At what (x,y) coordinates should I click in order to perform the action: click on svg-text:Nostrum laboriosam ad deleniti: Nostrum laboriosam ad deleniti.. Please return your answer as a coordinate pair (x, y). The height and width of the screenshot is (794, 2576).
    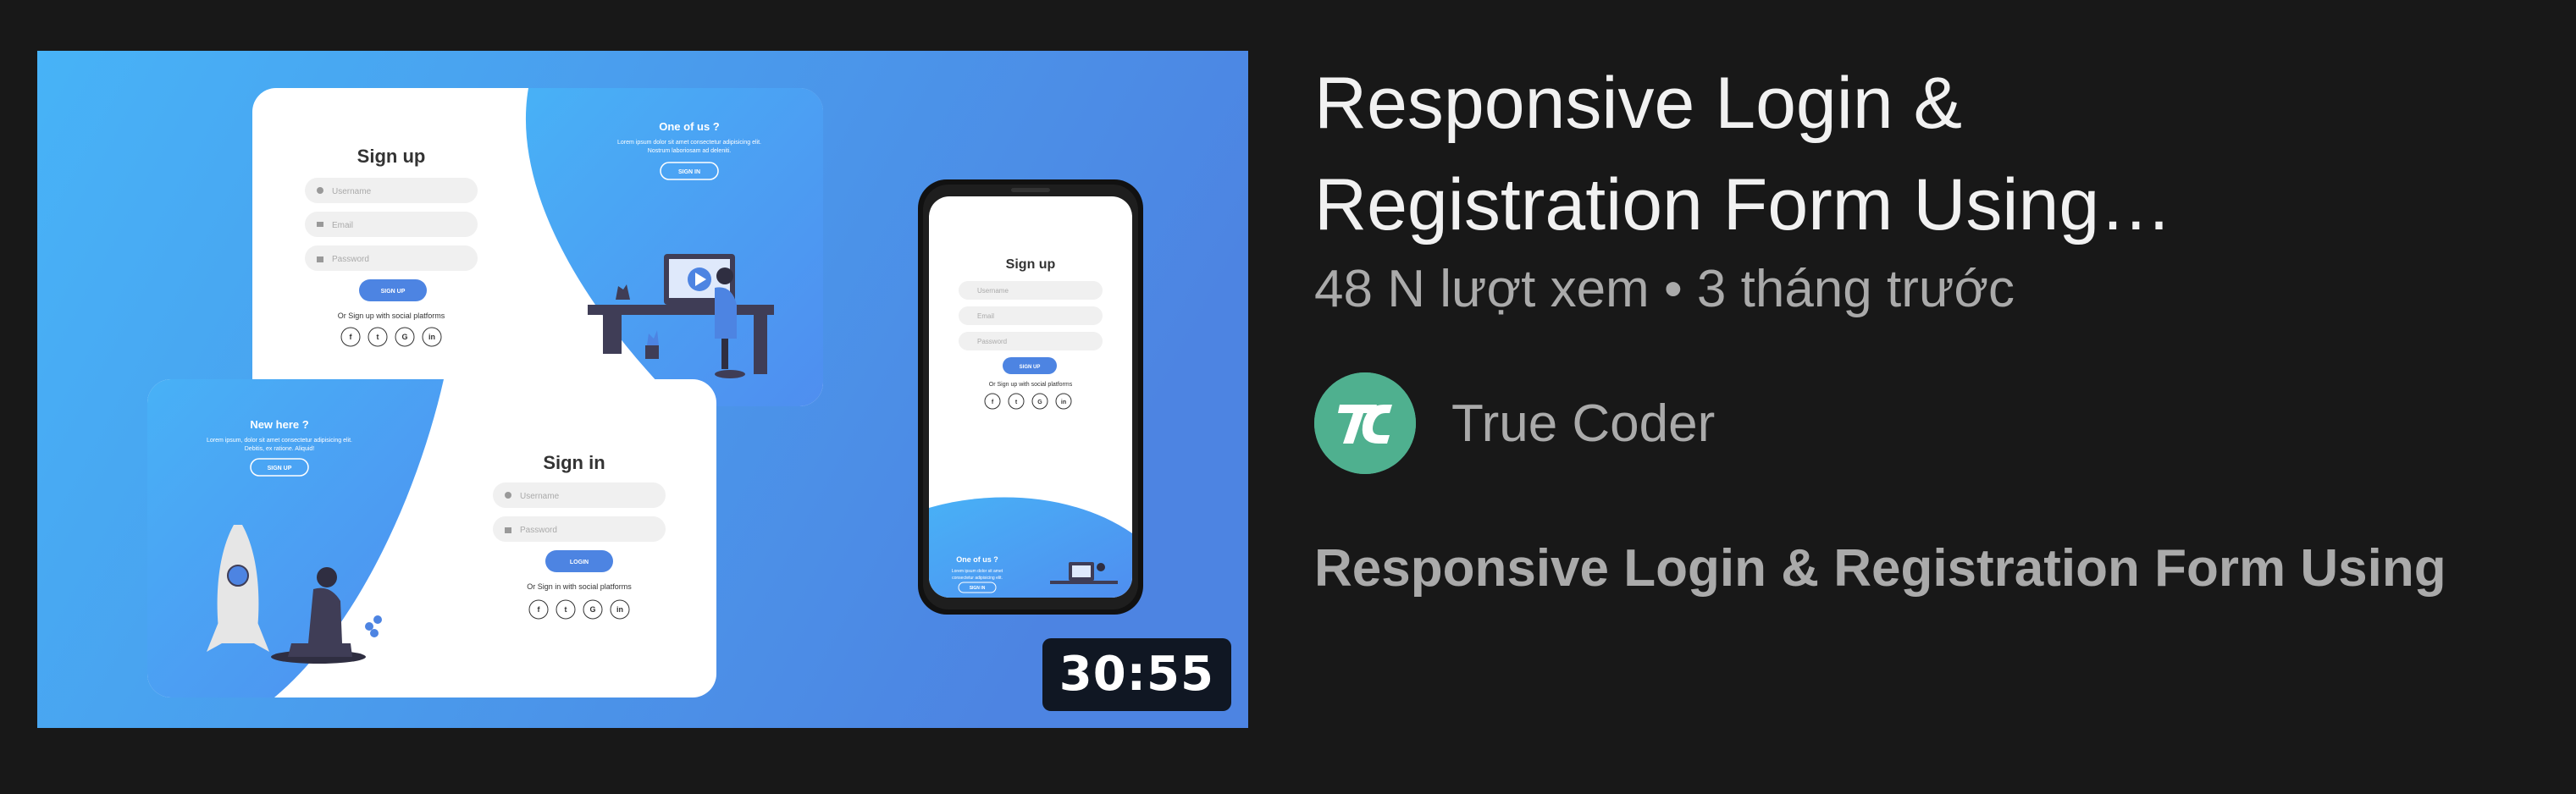
    Looking at the image, I should click on (689, 151).